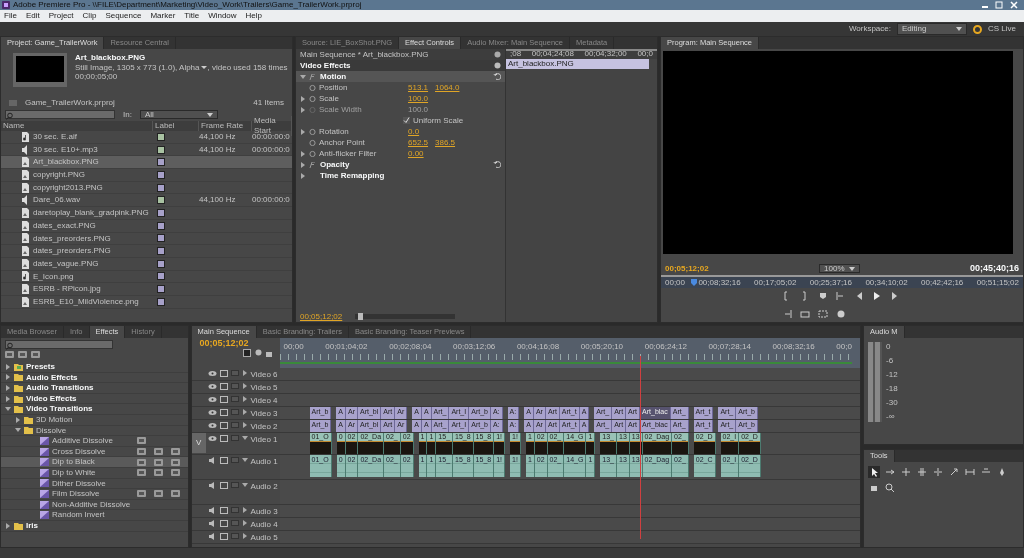  What do you see at coordinates (146, 175) in the screenshot?
I see `project-item-row: copyright.PNG` at bounding box center [146, 175].